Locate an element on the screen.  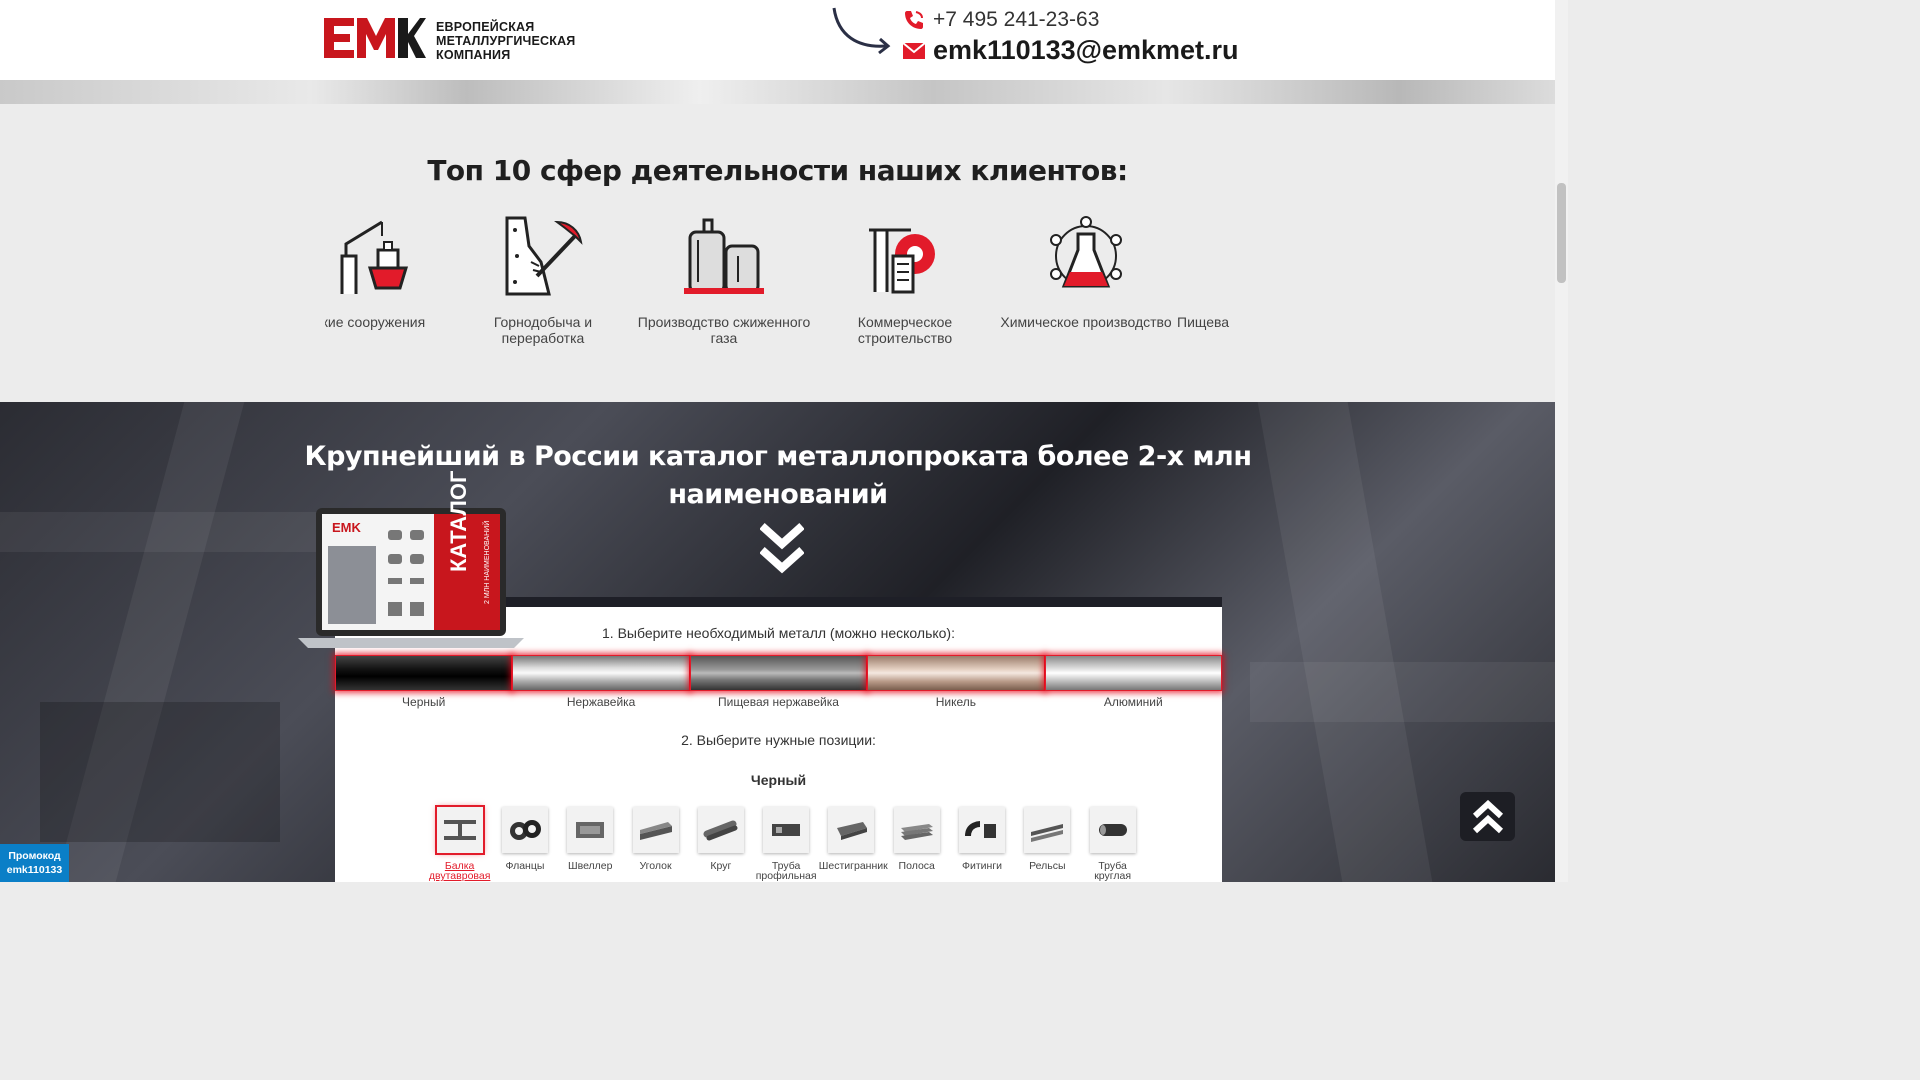
selected-metal-title: Черный is located at coordinates (778, 780).